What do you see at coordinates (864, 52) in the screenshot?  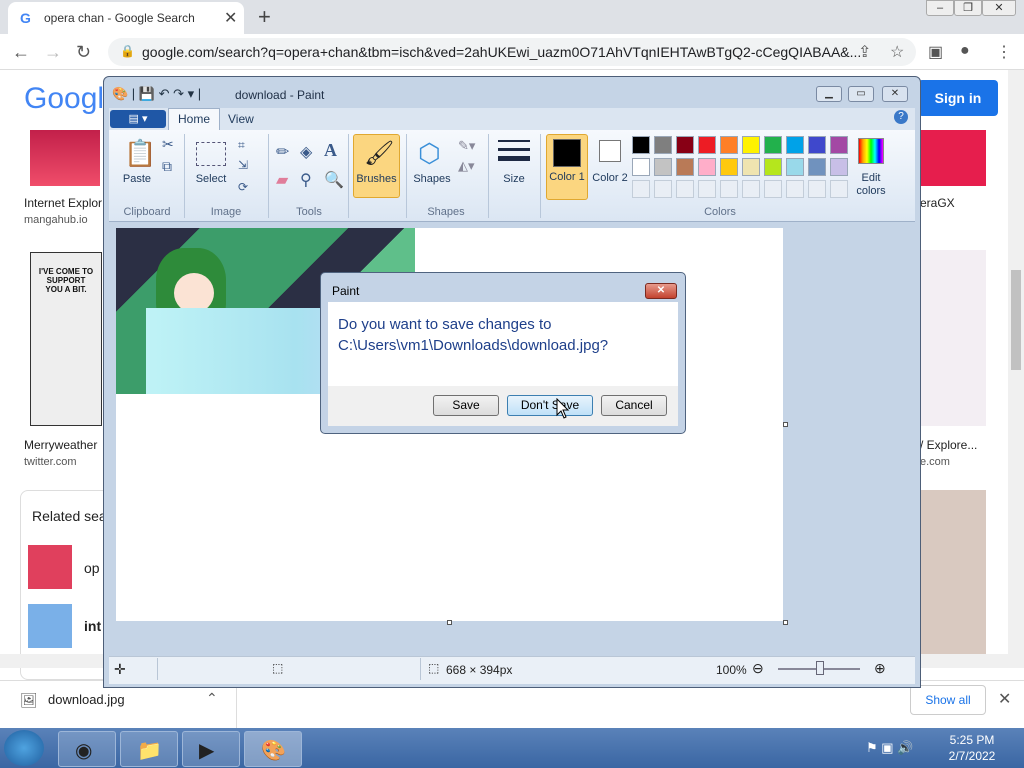 I see `share-icon: ⇪` at bounding box center [864, 52].